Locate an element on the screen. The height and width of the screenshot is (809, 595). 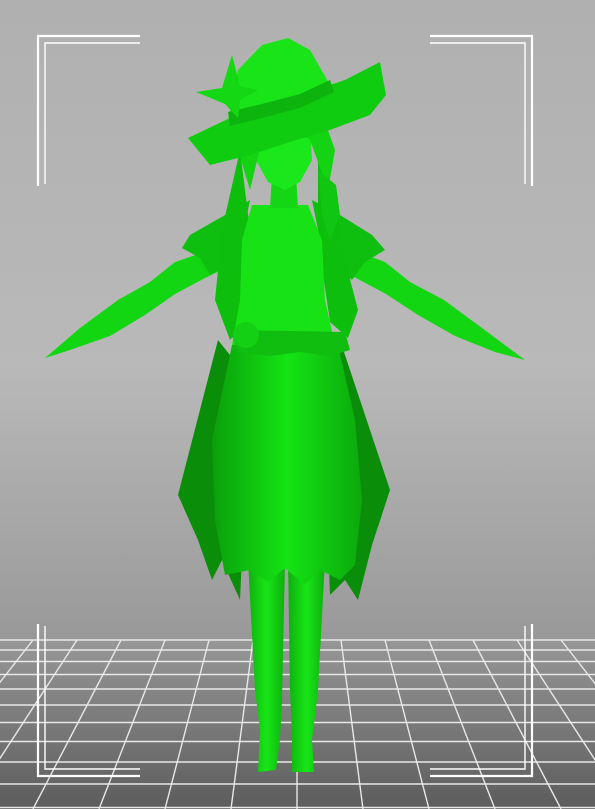
frame-bracket-top-left is located at coordinates (88, 110).